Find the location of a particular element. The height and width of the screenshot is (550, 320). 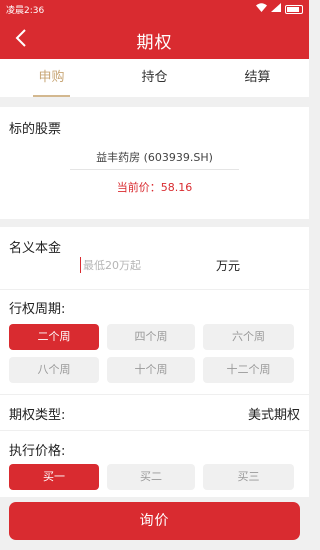

strike-price-label: 执行价格: is located at coordinates (37, 451).